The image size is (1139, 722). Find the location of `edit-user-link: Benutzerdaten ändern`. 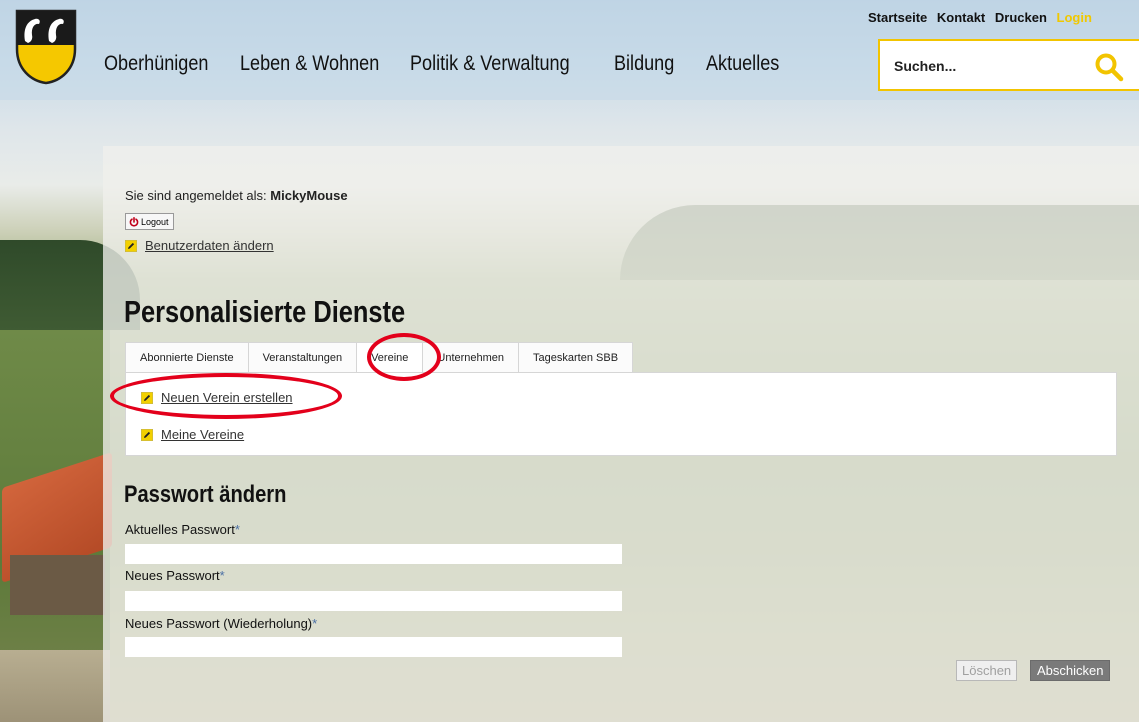

edit-user-link: Benutzerdaten ändern is located at coordinates (209, 245).